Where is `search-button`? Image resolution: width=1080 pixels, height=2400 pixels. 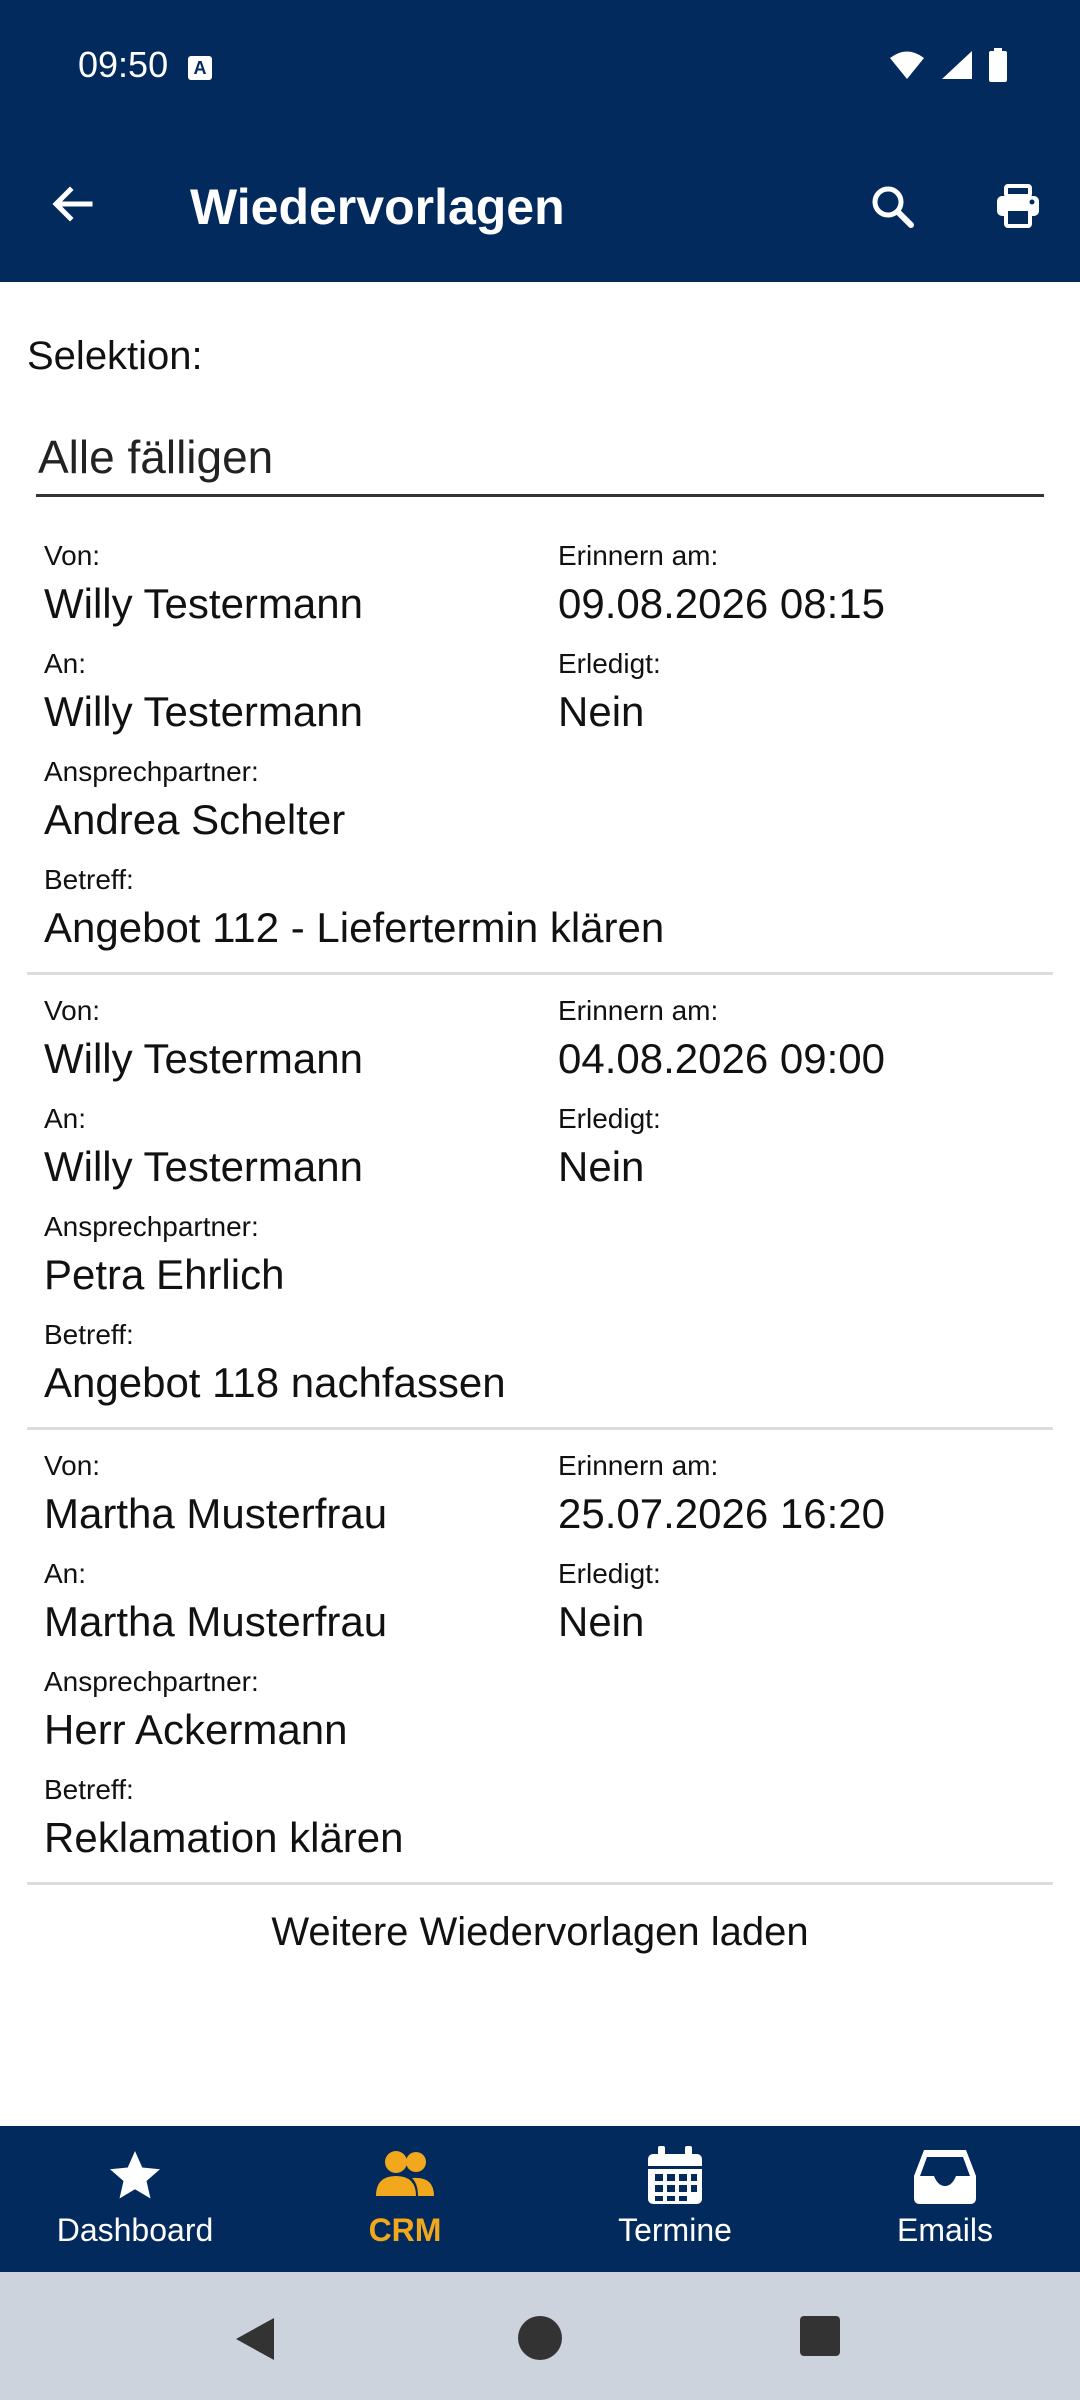
search-button is located at coordinates (892, 206).